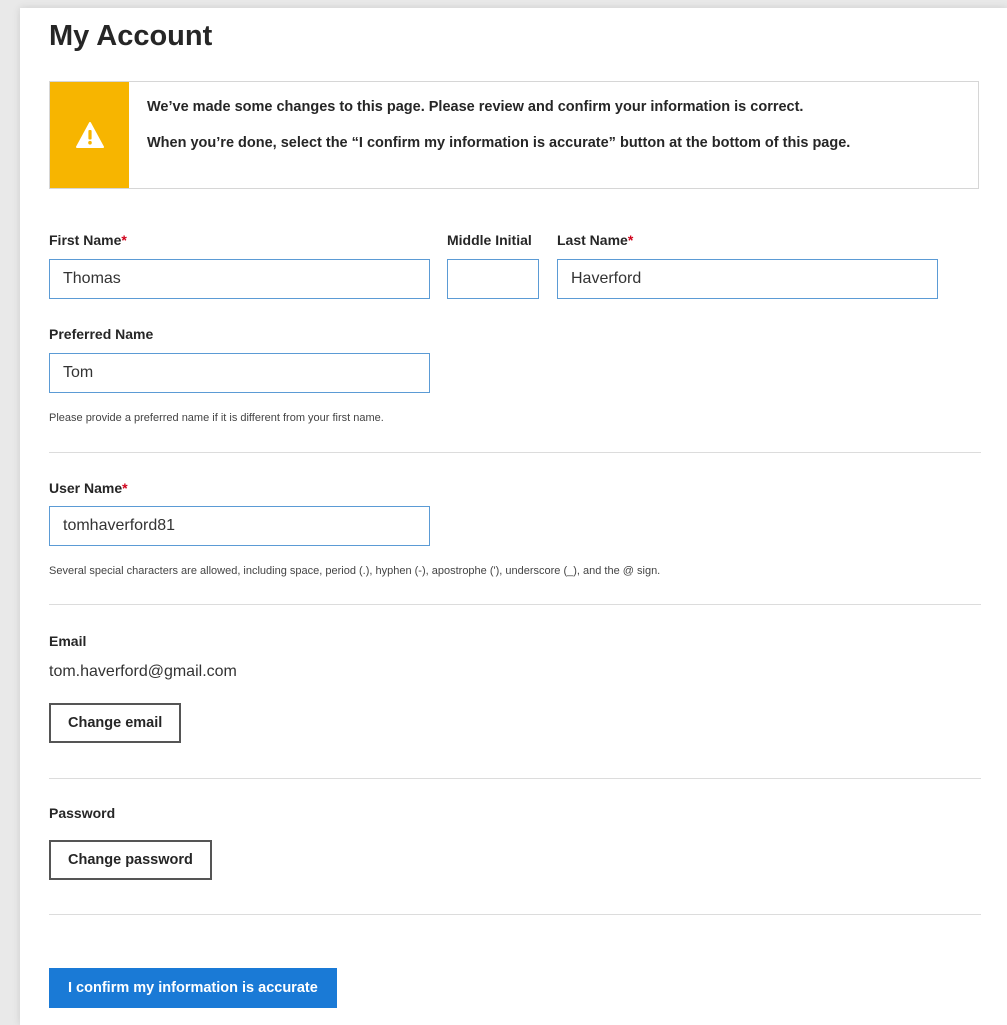 The image size is (1007, 1025). I want to click on first-name-label: First Name*, so click(88, 240).